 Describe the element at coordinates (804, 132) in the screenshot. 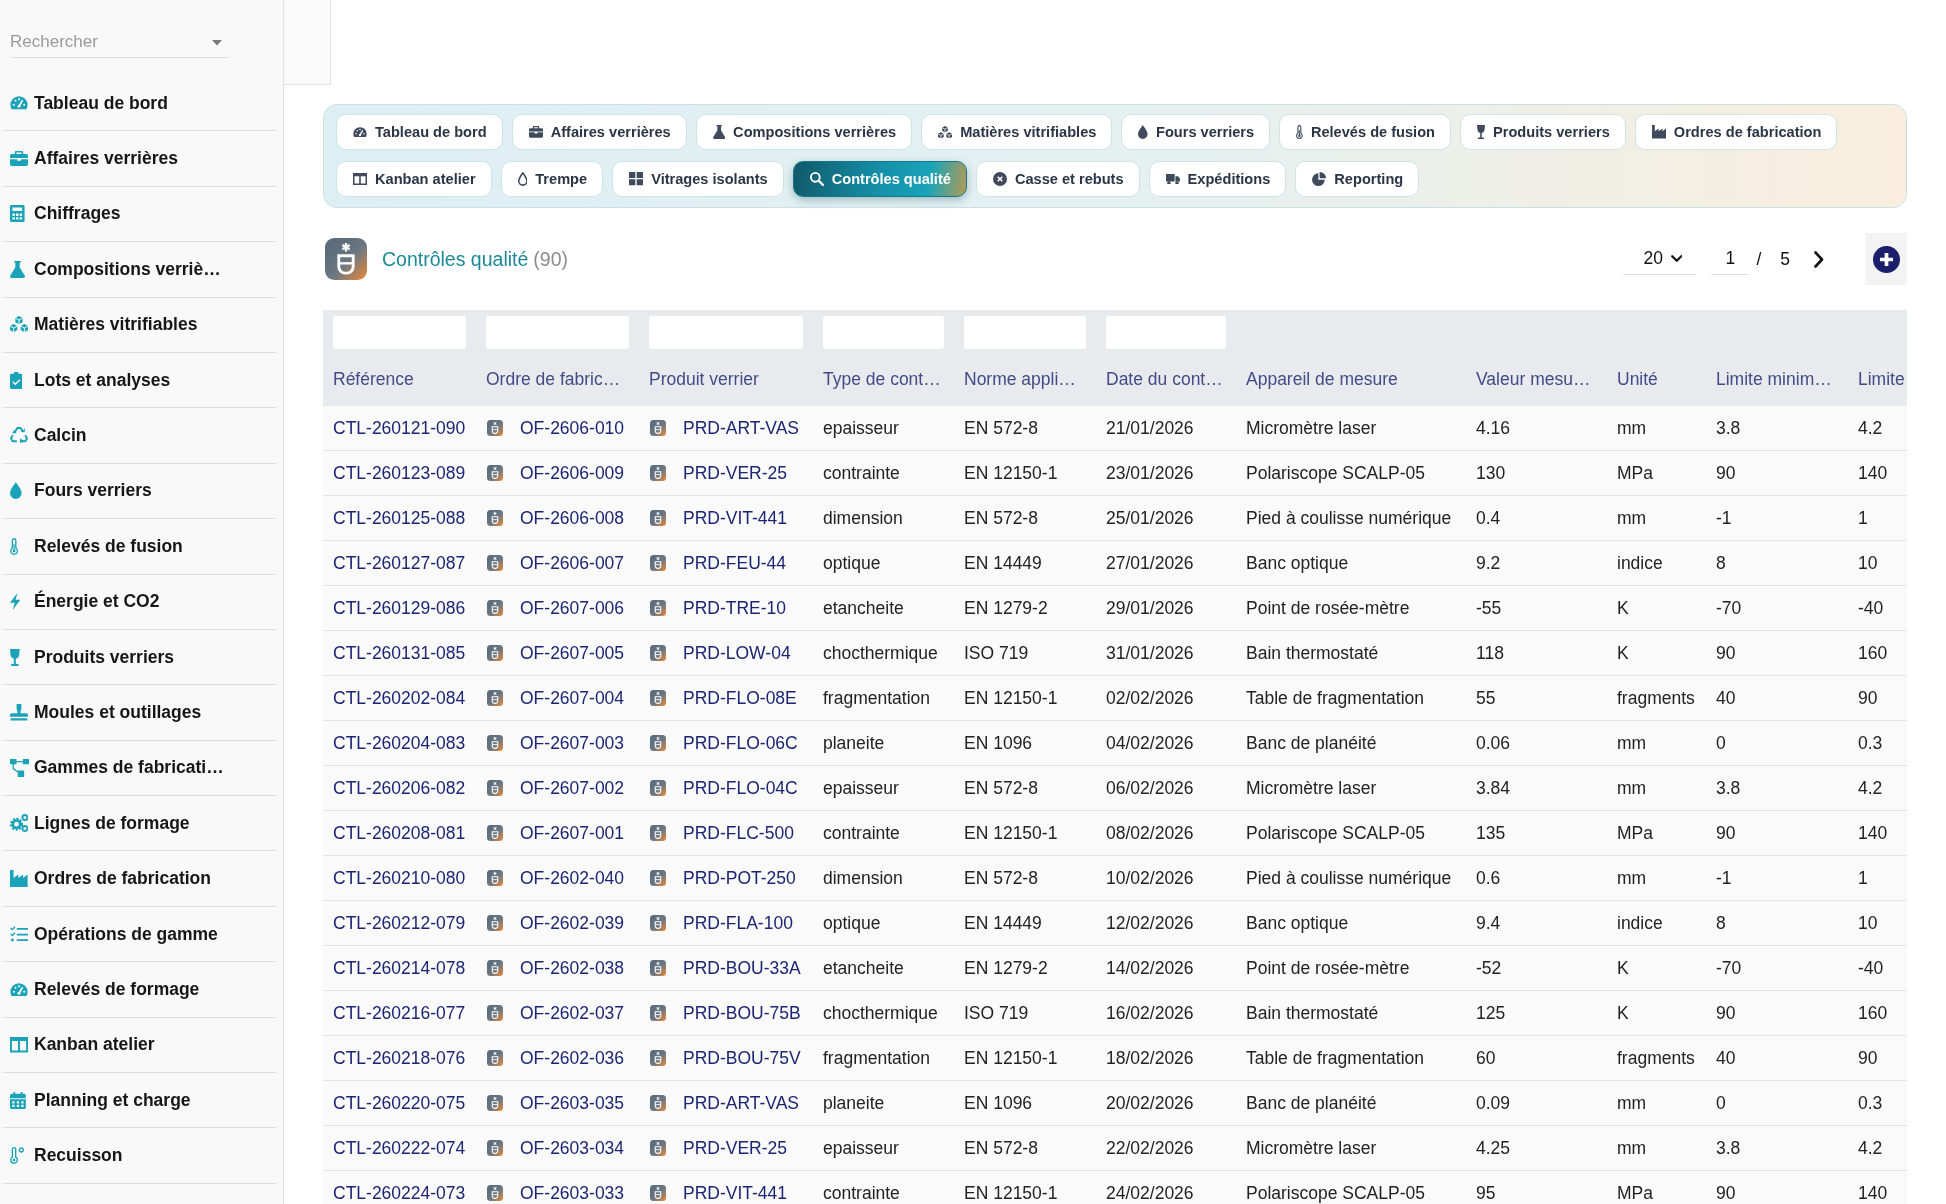

I see `tab: Compositions verrières` at that location.